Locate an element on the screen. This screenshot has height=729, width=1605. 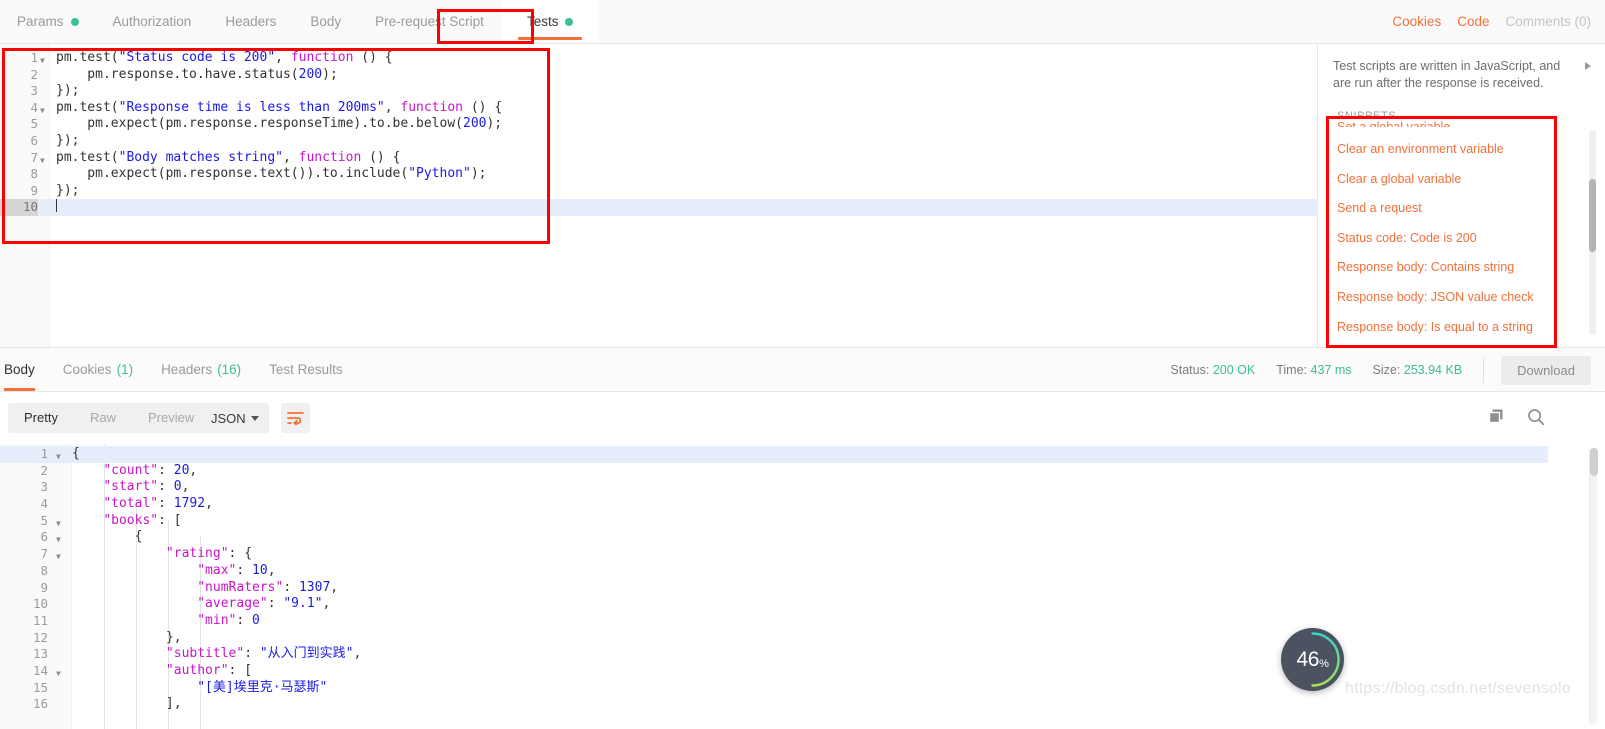
line-source: "total": 1792, is located at coordinates (158, 504).